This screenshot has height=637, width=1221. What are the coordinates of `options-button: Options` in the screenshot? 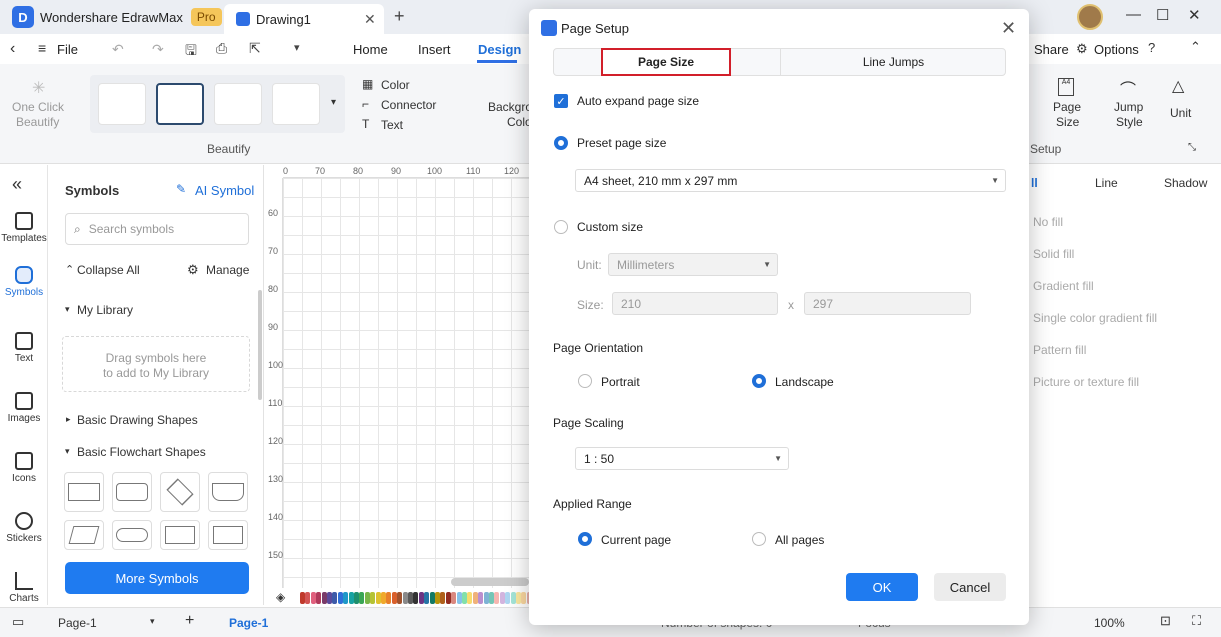 It's located at (1116, 49).